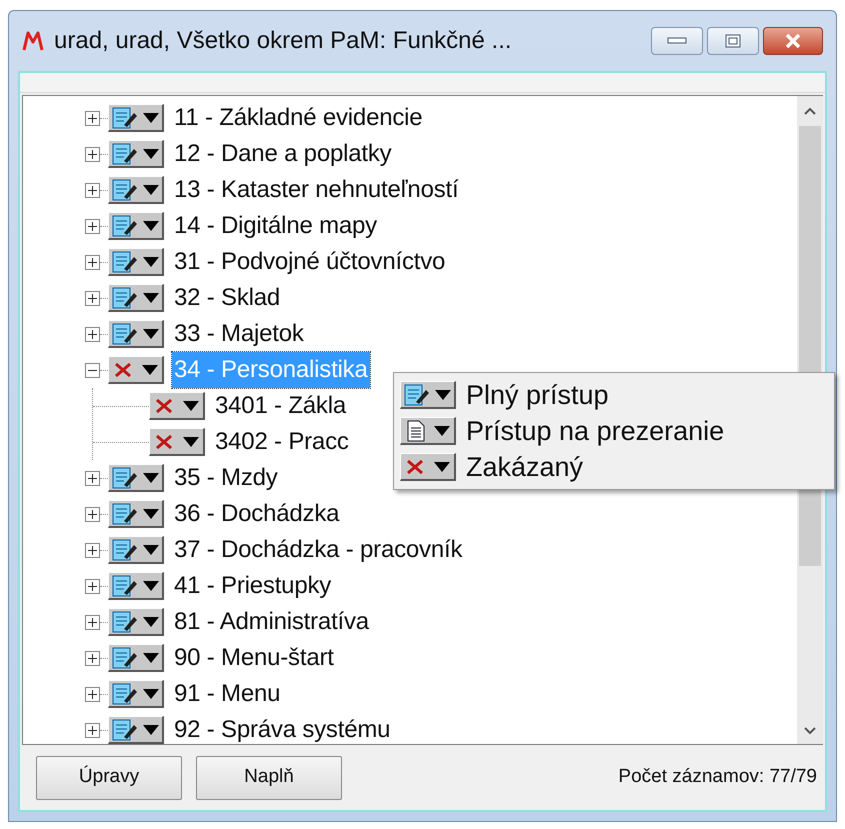 Image resolution: width=845 pixels, height=829 pixels. What do you see at coordinates (316, 190) in the screenshot?
I see `tree-item: 13 - Kataster nehnuteľností` at bounding box center [316, 190].